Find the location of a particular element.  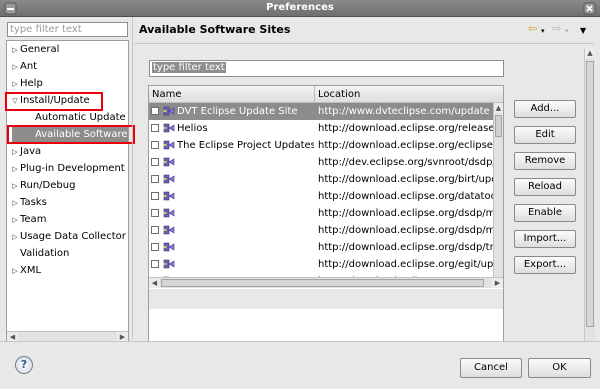

site-location: http://download.eclipse.org/releases/h is located at coordinates (405, 128).